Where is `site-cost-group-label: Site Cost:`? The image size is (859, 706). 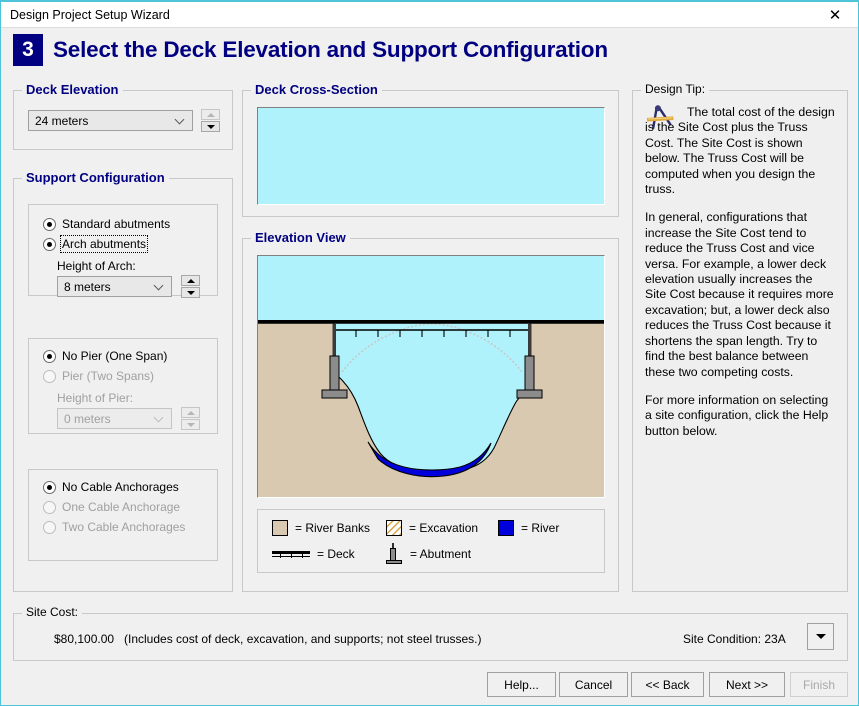
site-cost-group-label: Site Cost: is located at coordinates (52, 612).